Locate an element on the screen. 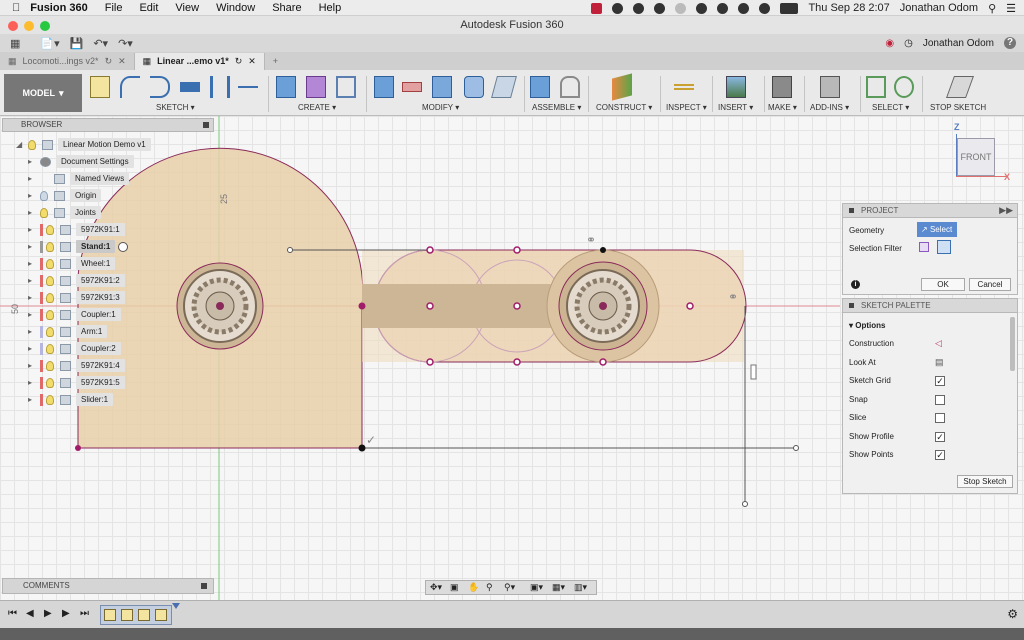 This screenshot has width=1024, height=640. box-icon is located at coordinates (286, 87).